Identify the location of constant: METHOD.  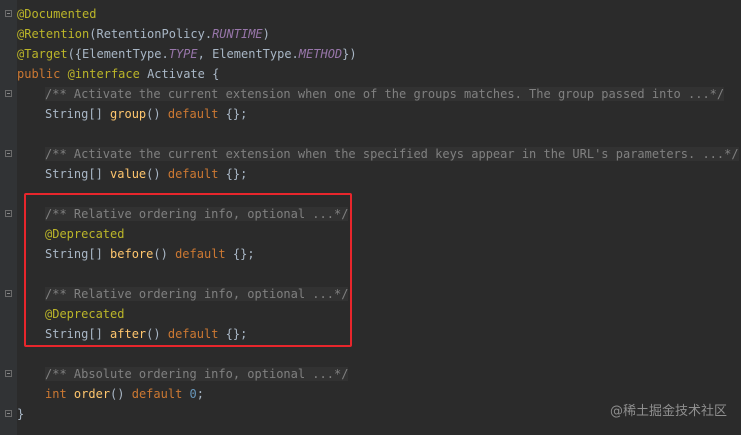
(320, 54).